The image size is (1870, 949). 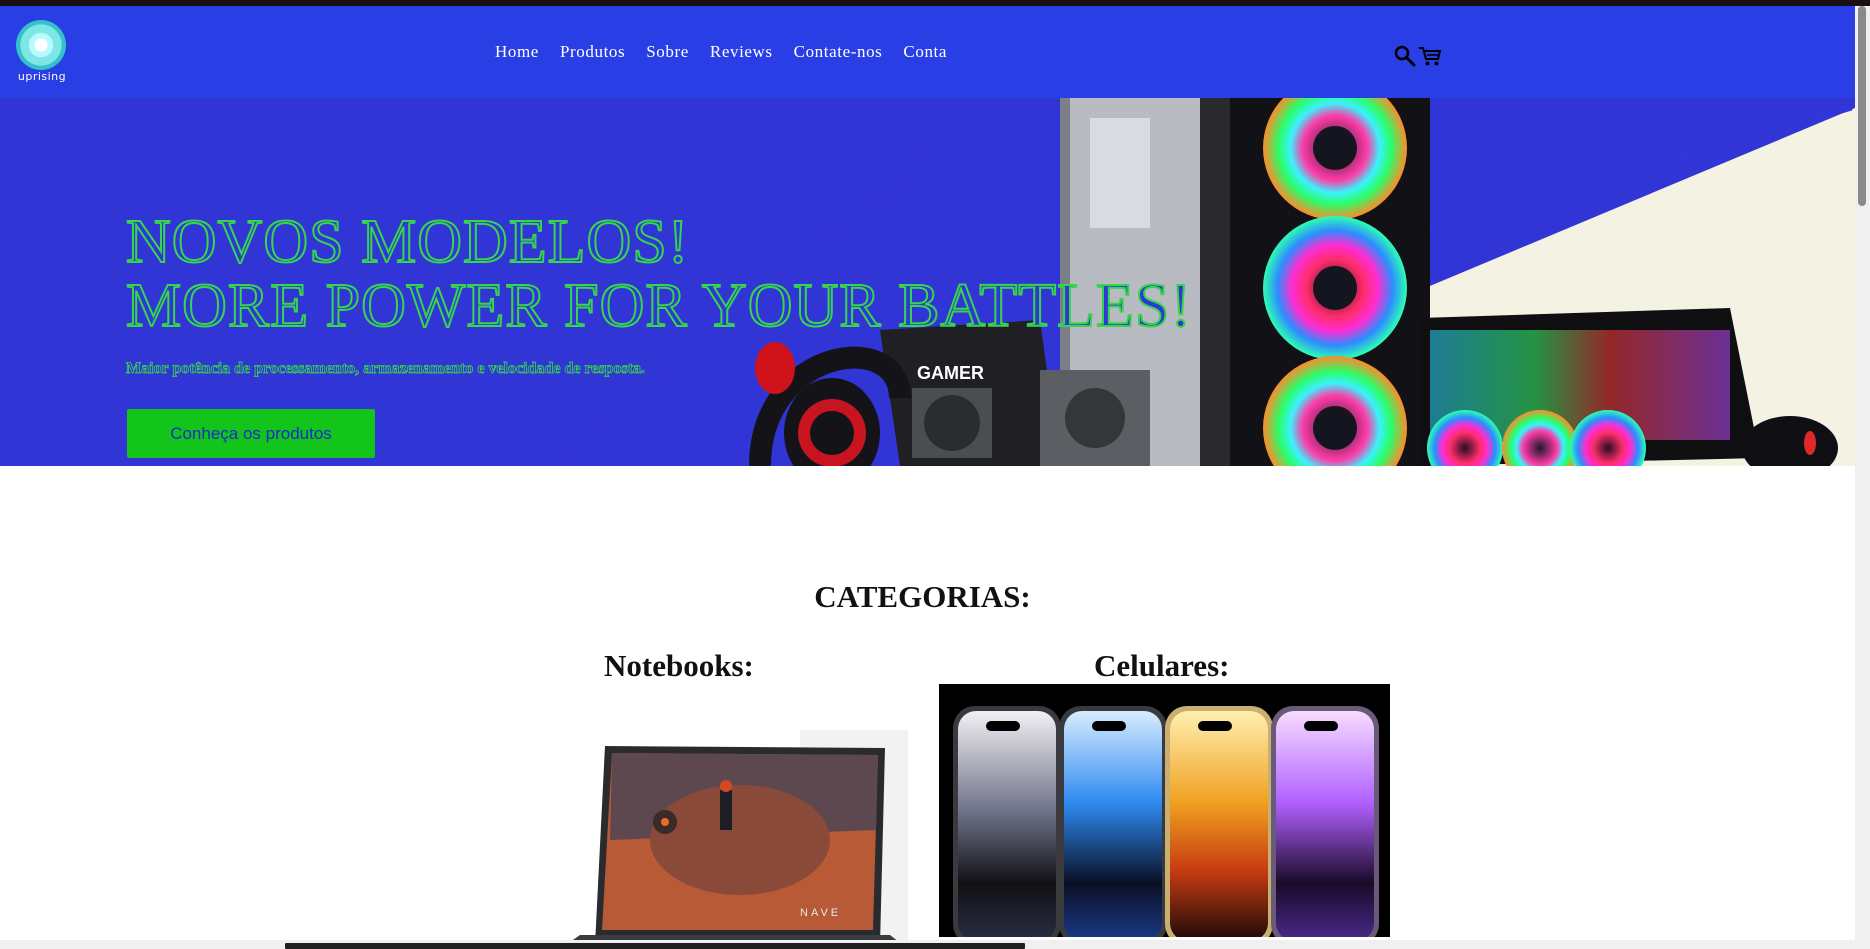 I want to click on notebooks-category-image: NAVE, so click(x=724, y=819).